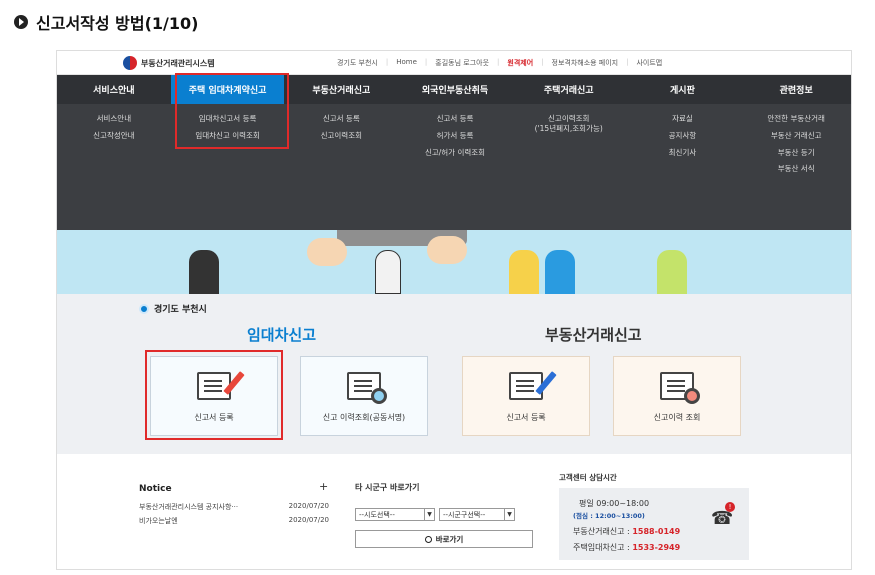  Describe the element at coordinates (341, 167) in the screenshot. I see `submenu-trade: 신고서 등록 신고이력조회` at that location.